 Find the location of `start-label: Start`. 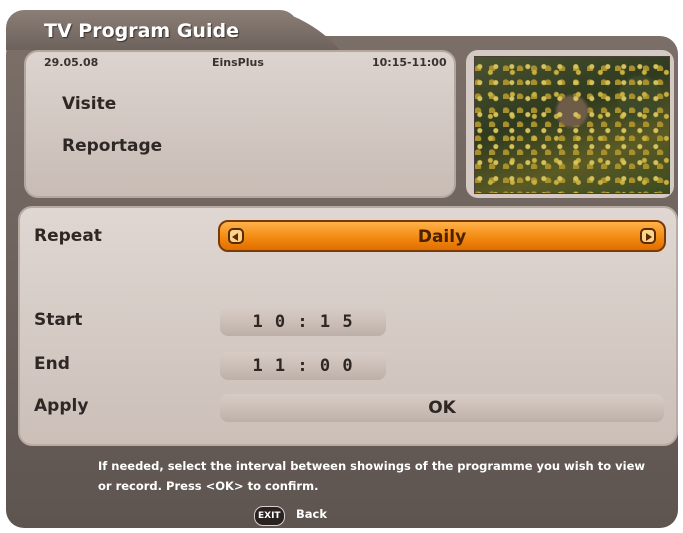

start-label: Start is located at coordinates (58, 320).